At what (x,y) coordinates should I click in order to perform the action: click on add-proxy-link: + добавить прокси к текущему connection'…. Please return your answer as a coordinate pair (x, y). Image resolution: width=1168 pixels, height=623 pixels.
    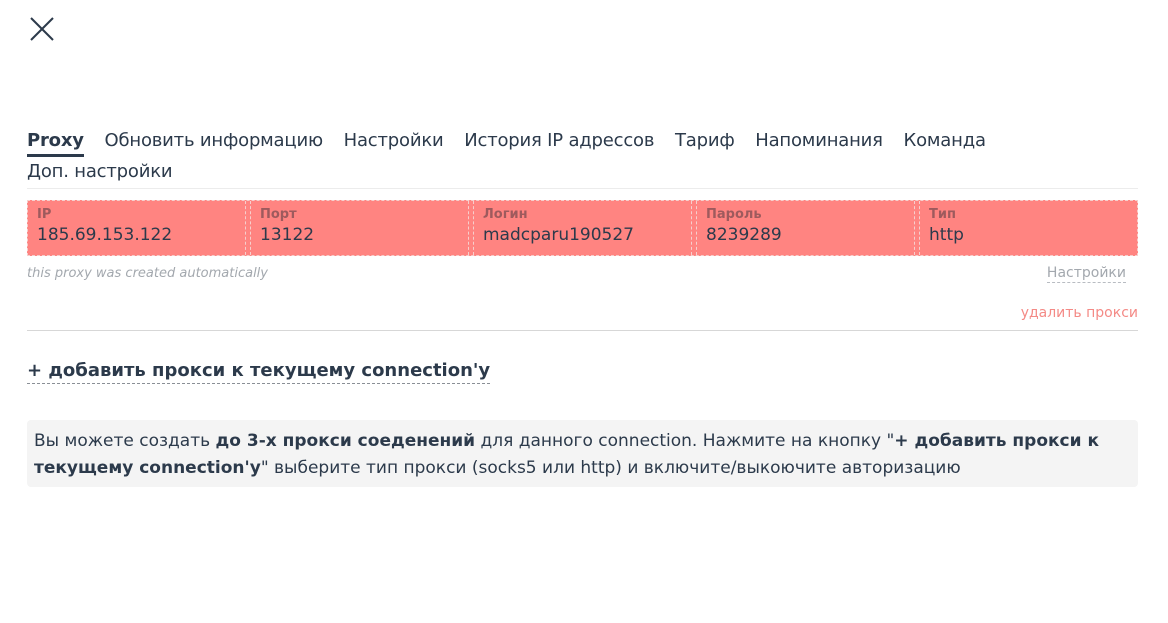
    Looking at the image, I should click on (259, 371).